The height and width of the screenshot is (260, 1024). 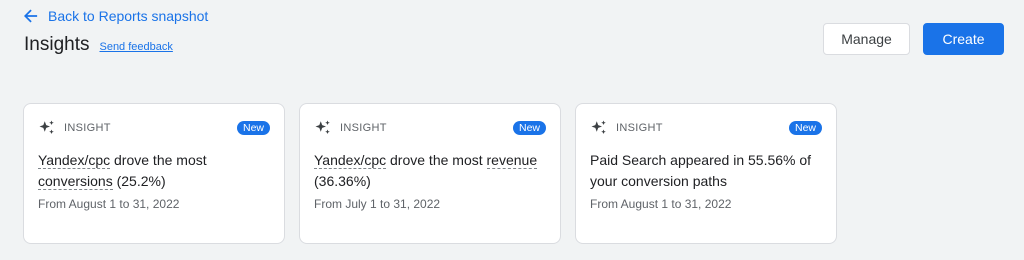 What do you see at coordinates (866, 39) in the screenshot?
I see `manage-button: Manage` at bounding box center [866, 39].